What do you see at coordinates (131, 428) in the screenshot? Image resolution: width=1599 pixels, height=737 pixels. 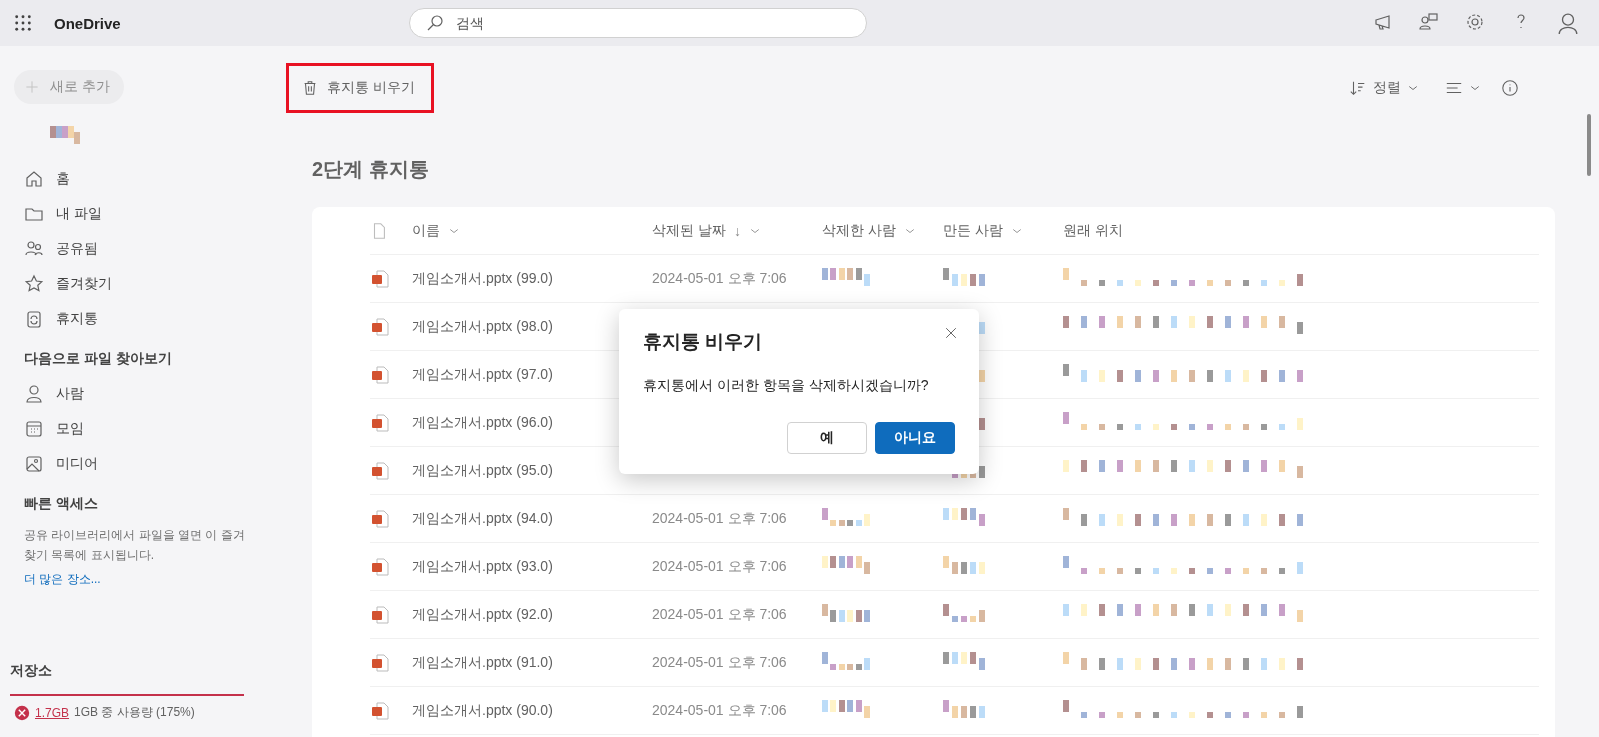 I see `nav-item: 모임` at bounding box center [131, 428].